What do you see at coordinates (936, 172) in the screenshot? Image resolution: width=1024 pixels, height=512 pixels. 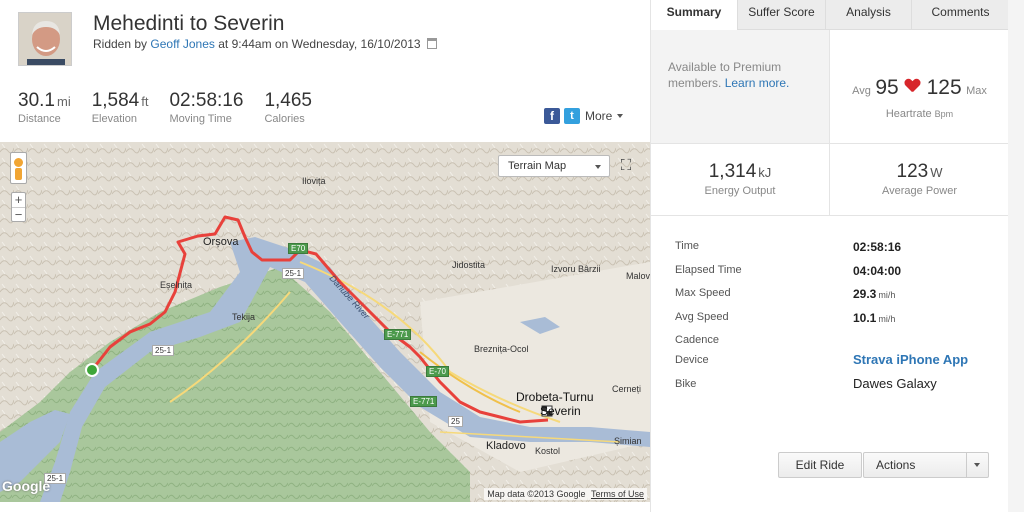 I see `power-unit: W` at bounding box center [936, 172].